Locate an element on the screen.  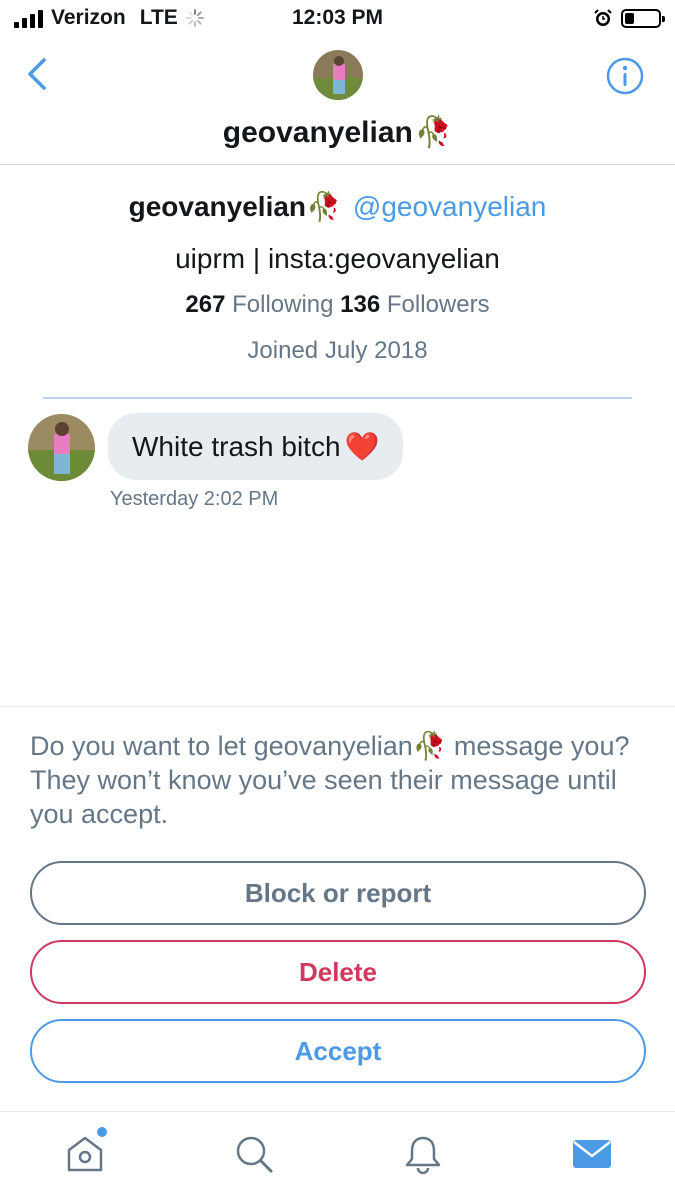
sender-avatar is located at coordinates (61, 447).